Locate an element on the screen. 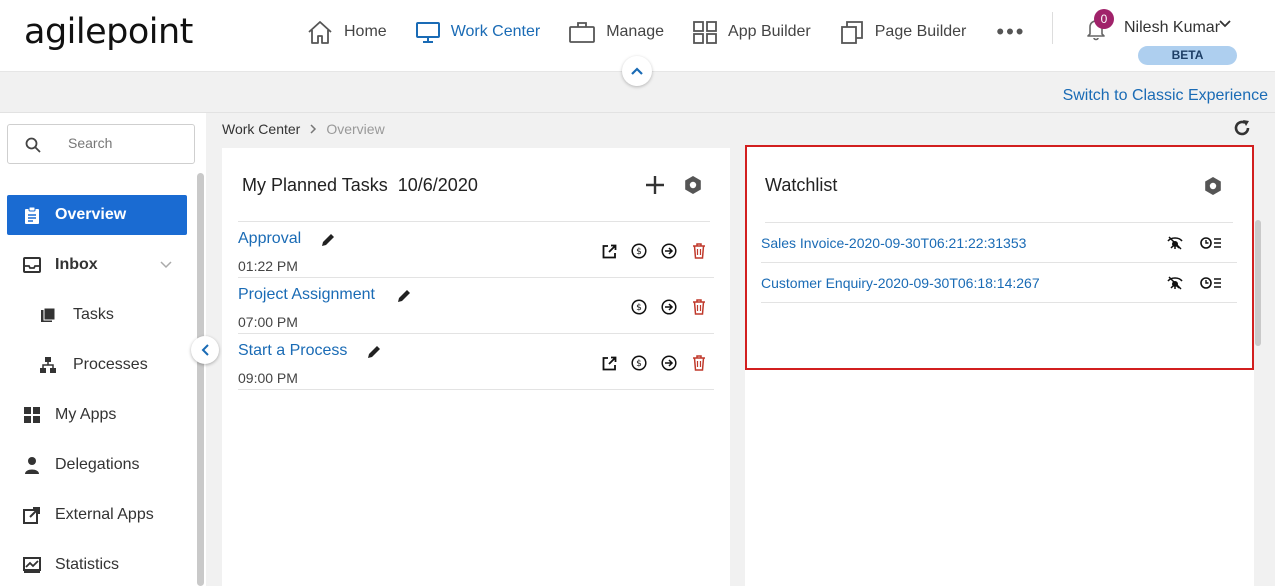 The height and width of the screenshot is (586, 1275). search-input is located at coordinates (128, 143).